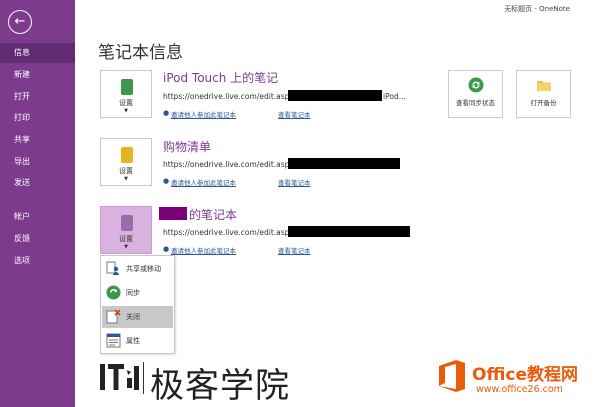  What do you see at coordinates (452, 376) in the screenshot?
I see `office-logo` at bounding box center [452, 376].